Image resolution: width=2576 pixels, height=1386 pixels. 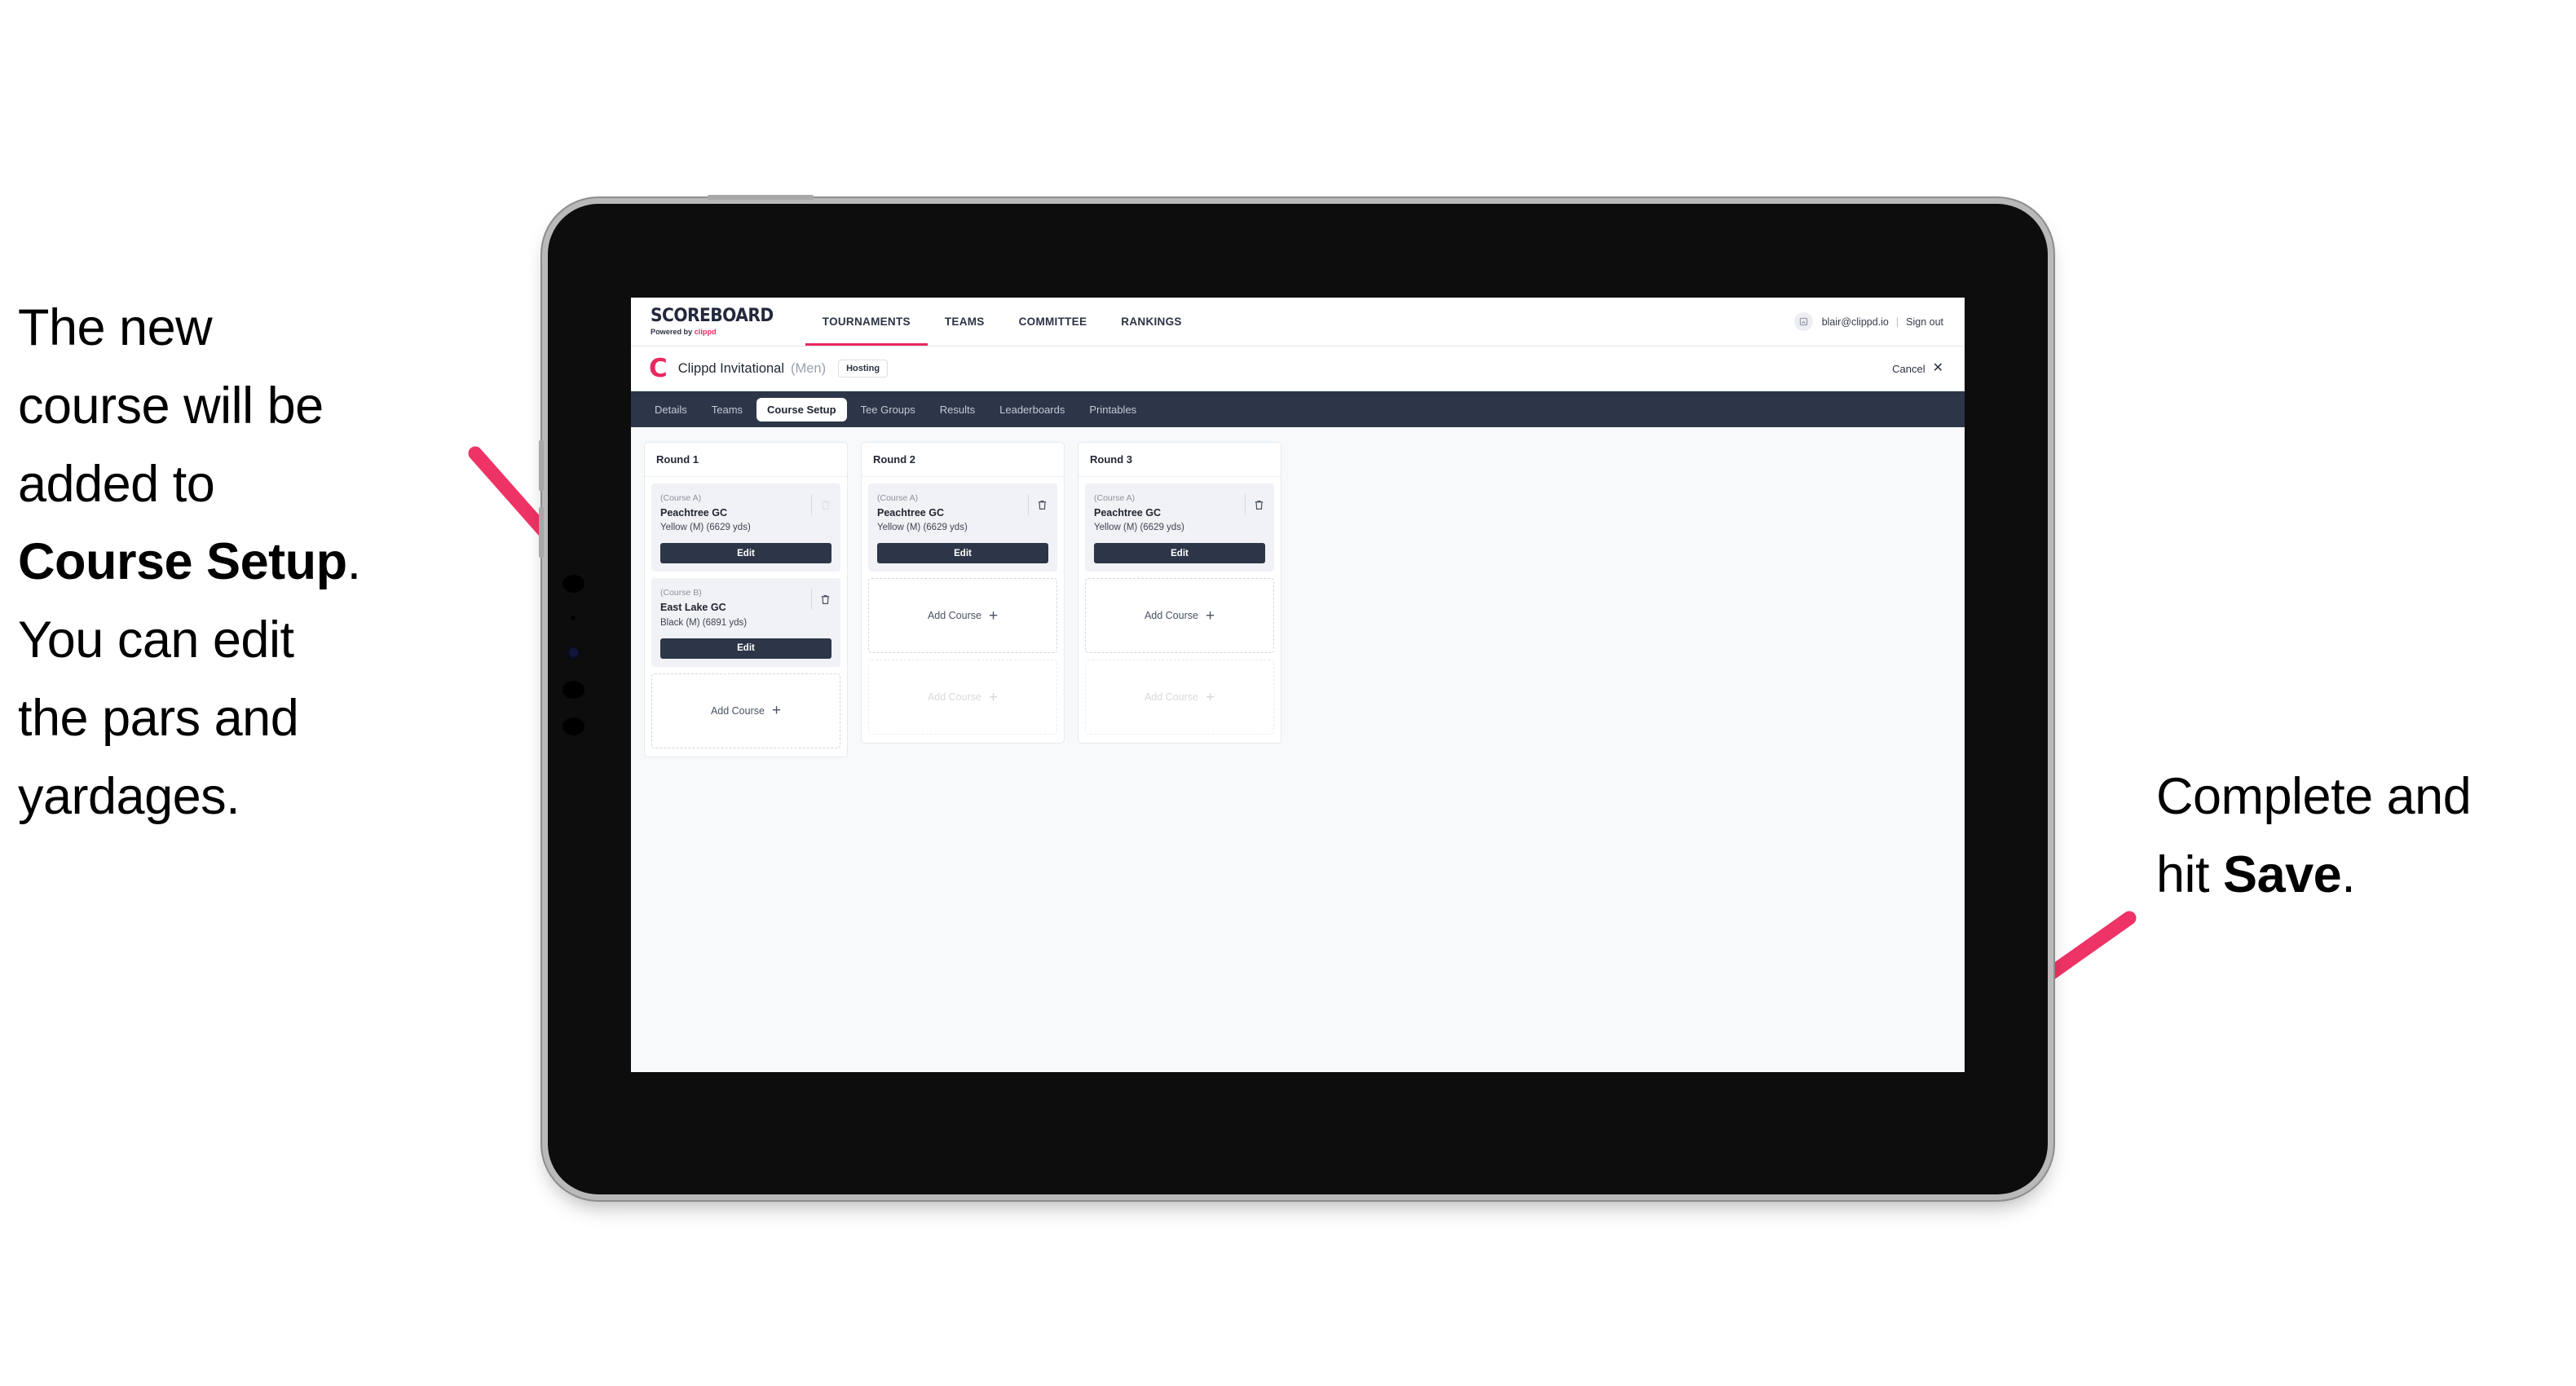 What do you see at coordinates (1179, 460) in the screenshot?
I see `round-3-title: Round 3` at bounding box center [1179, 460].